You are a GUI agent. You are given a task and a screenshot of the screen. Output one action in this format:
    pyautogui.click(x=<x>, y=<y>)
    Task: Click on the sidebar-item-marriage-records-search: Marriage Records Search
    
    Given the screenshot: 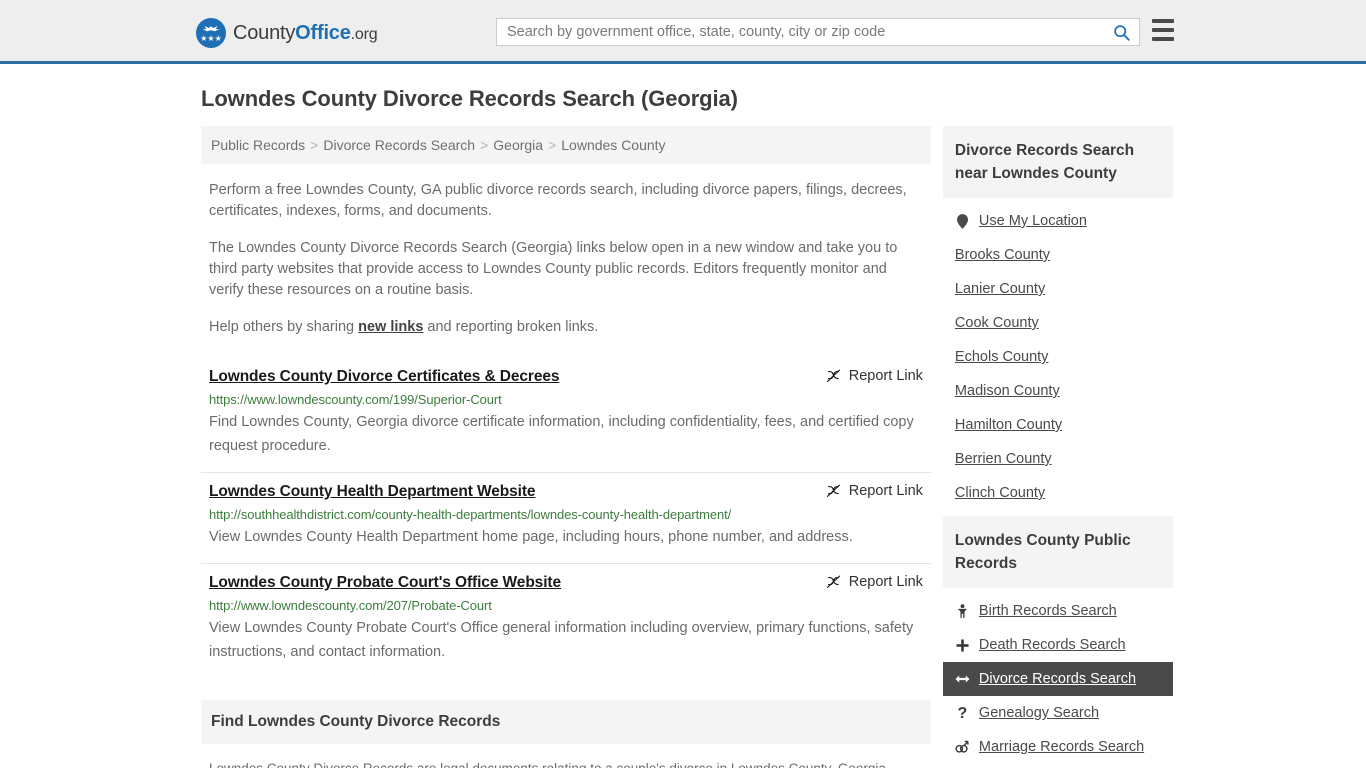 What is the action you would take?
    pyautogui.click(x=1058, y=747)
    